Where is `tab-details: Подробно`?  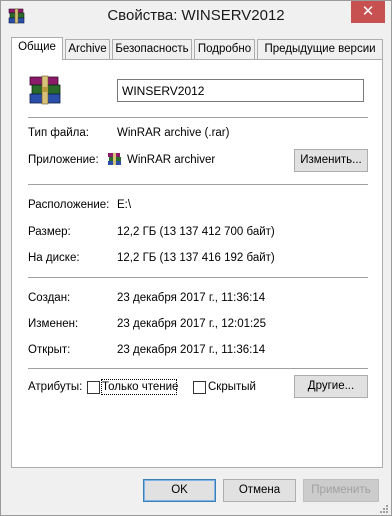 tab-details: Подробно is located at coordinates (224, 49).